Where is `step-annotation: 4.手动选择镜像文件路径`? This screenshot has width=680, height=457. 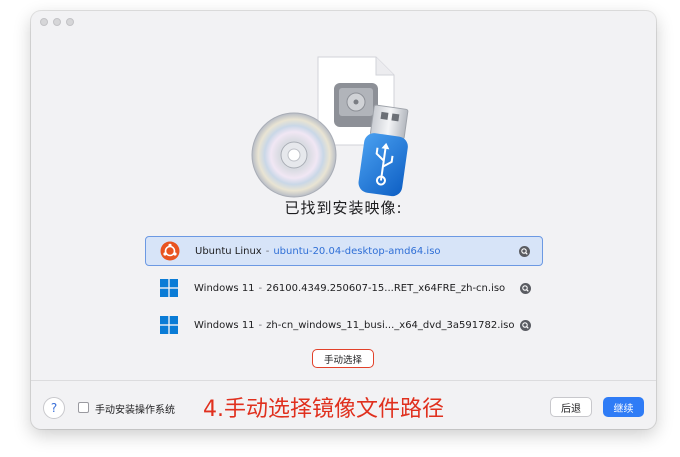 step-annotation: 4.手动选择镜像文件路径 is located at coordinates (323, 409).